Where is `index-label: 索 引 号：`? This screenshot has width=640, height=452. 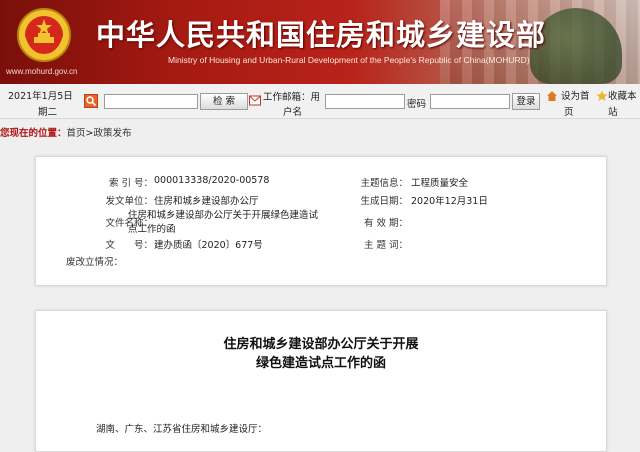
index-label: 索 引 号： is located at coordinates (130, 183).